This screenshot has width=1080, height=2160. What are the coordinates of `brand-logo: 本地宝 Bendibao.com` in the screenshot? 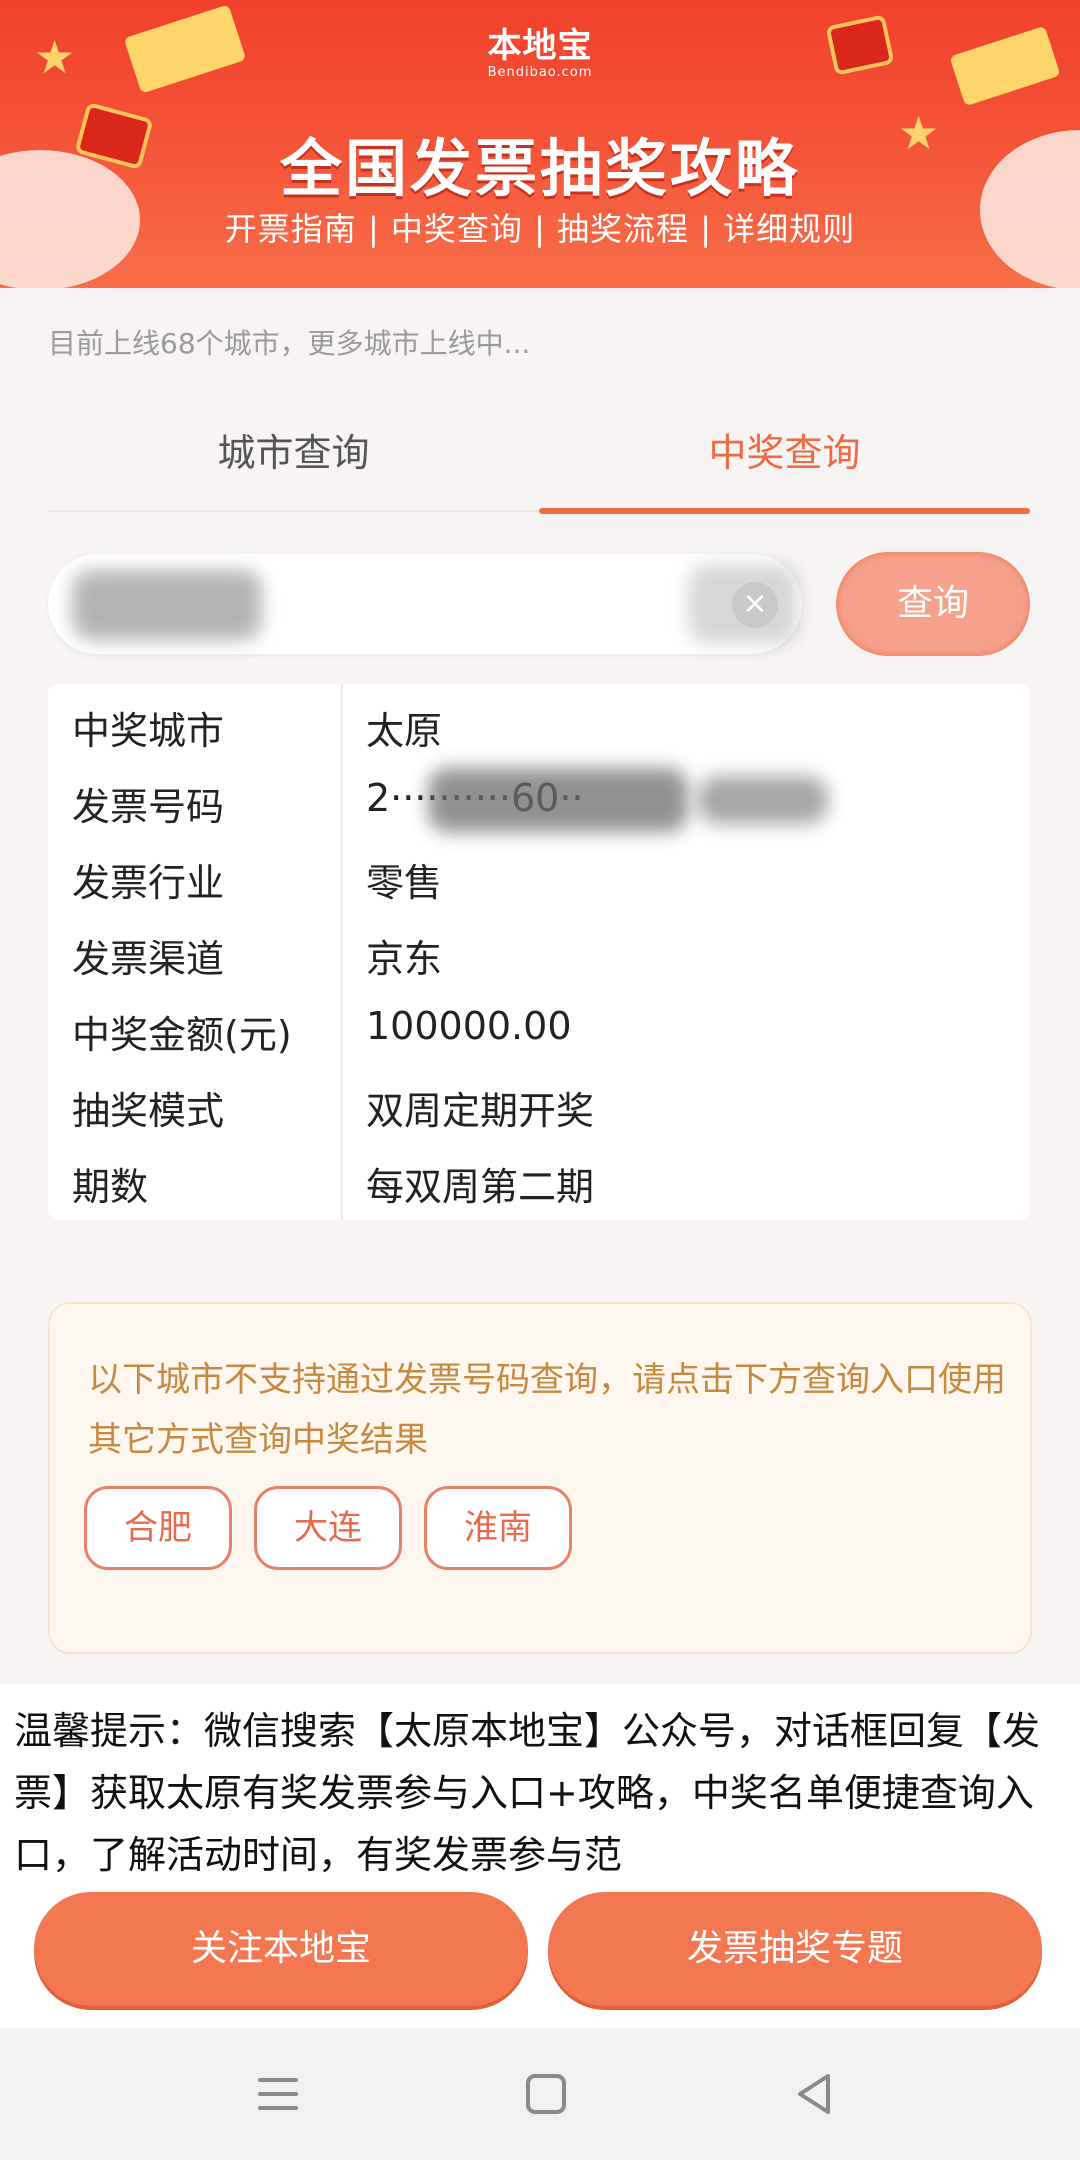 It's located at (540, 49).